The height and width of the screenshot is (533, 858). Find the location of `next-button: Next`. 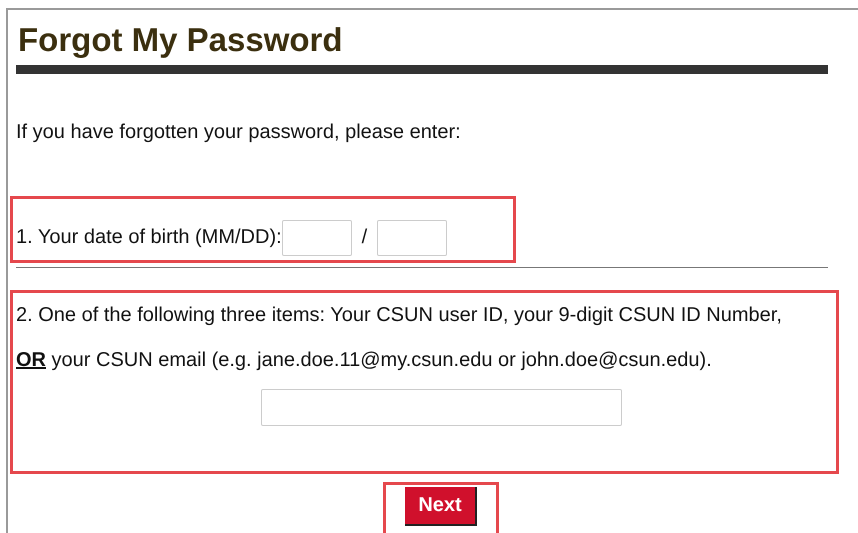

next-button: Next is located at coordinates (441, 506).